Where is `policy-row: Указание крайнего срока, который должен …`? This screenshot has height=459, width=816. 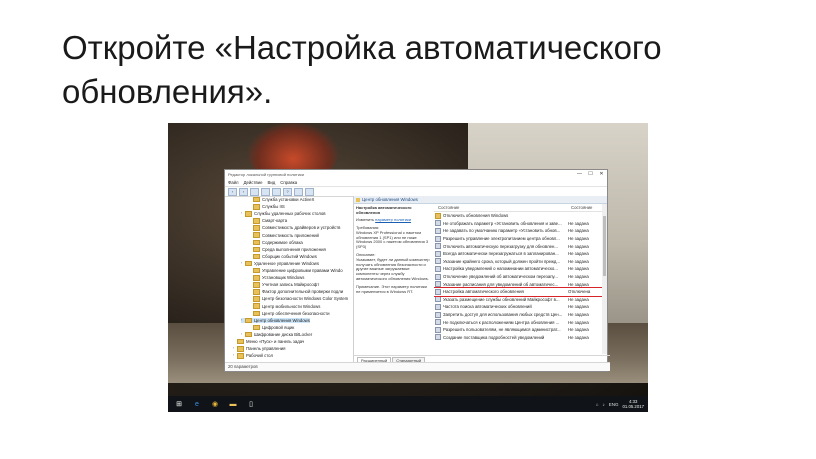 policy-row: Указание крайнего срока, который должен … is located at coordinates (520, 262).